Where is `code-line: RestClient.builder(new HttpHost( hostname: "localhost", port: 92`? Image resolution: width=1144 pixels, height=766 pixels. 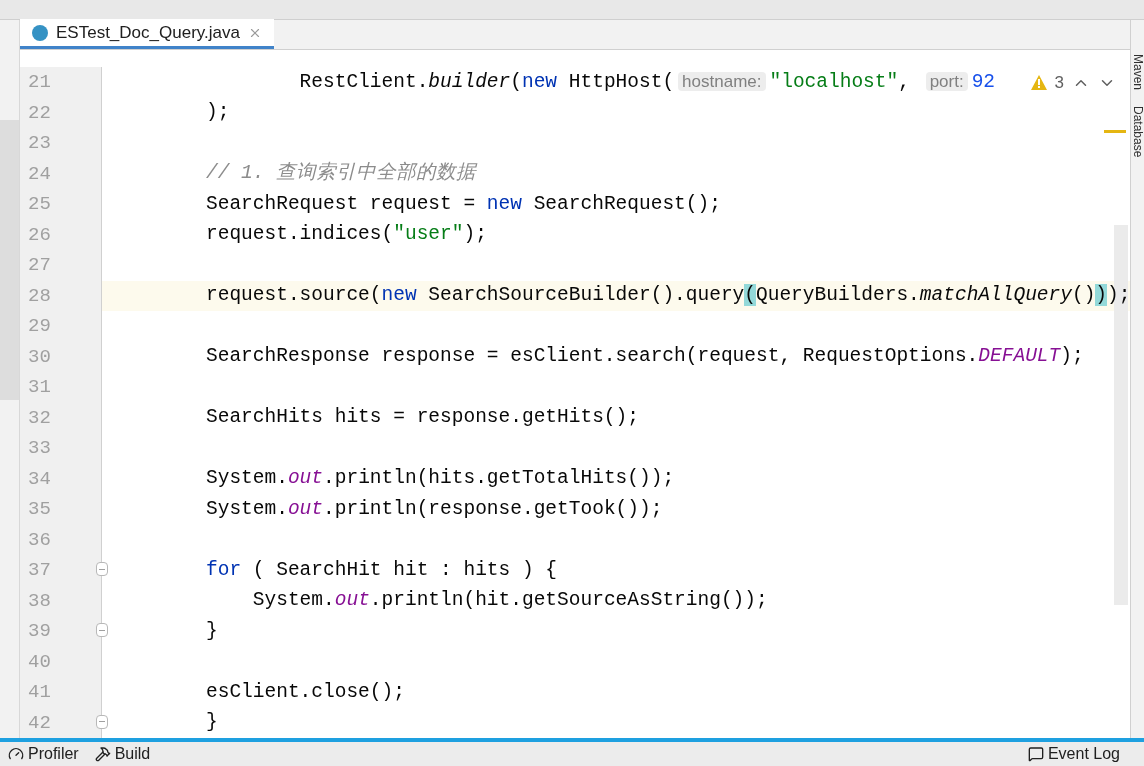
code-line: RestClient.builder(new HttpHost( hostname: "localhost", port: 92 is located at coordinates (647, 82).